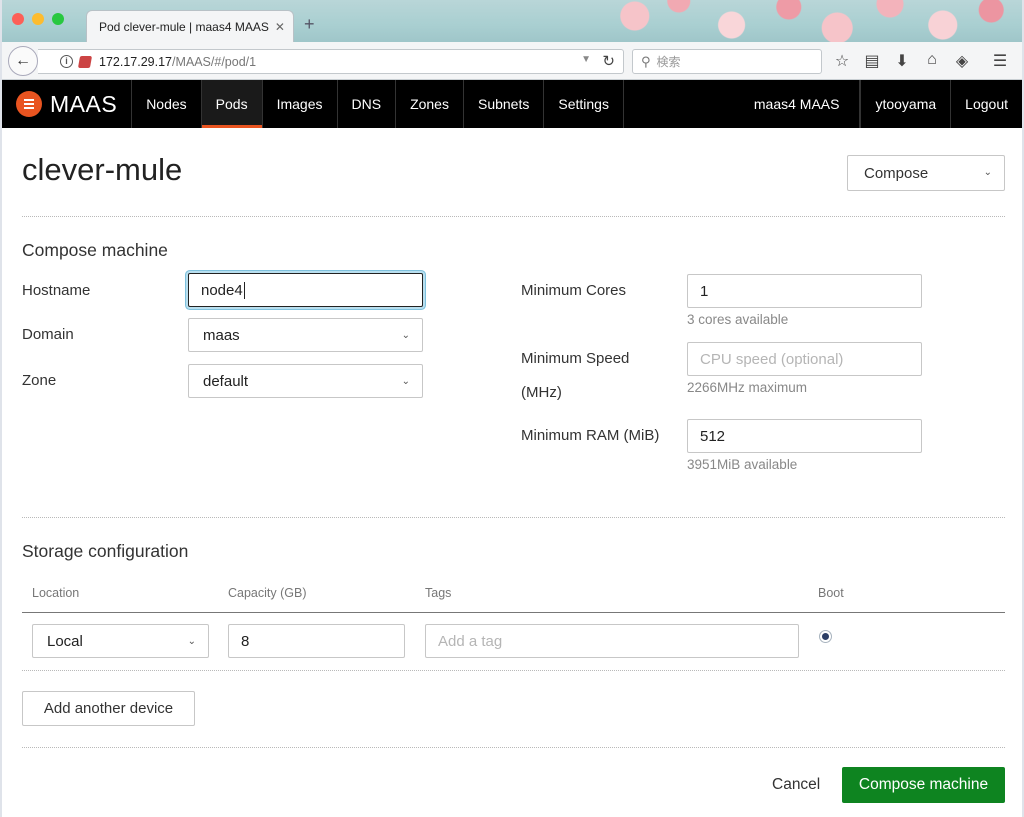 This screenshot has height=817, width=1024. I want to click on nav-logout: Logout, so click(986, 104).